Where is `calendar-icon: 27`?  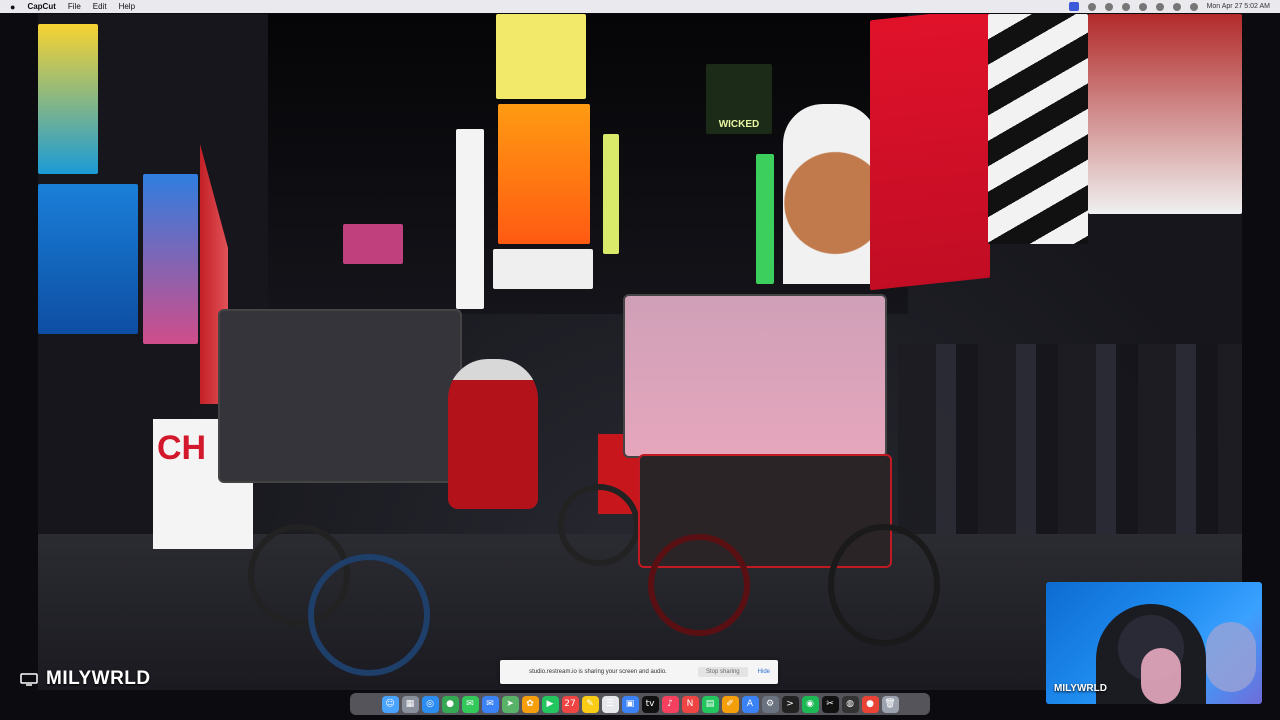 calendar-icon: 27 is located at coordinates (570, 704).